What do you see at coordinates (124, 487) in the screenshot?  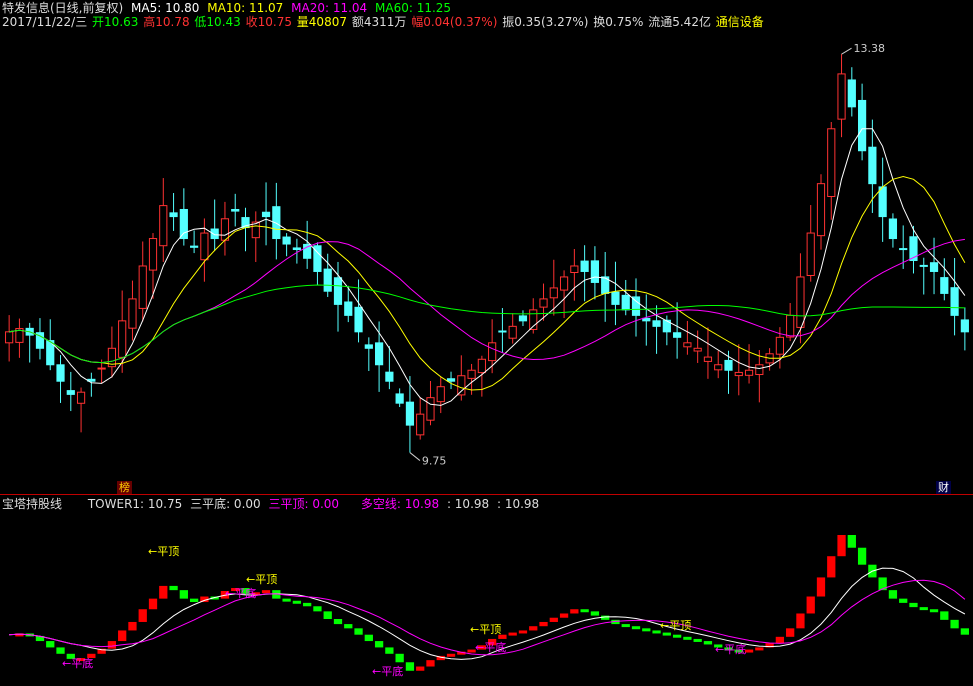 I see `ranking-badge: 榜` at bounding box center [124, 487].